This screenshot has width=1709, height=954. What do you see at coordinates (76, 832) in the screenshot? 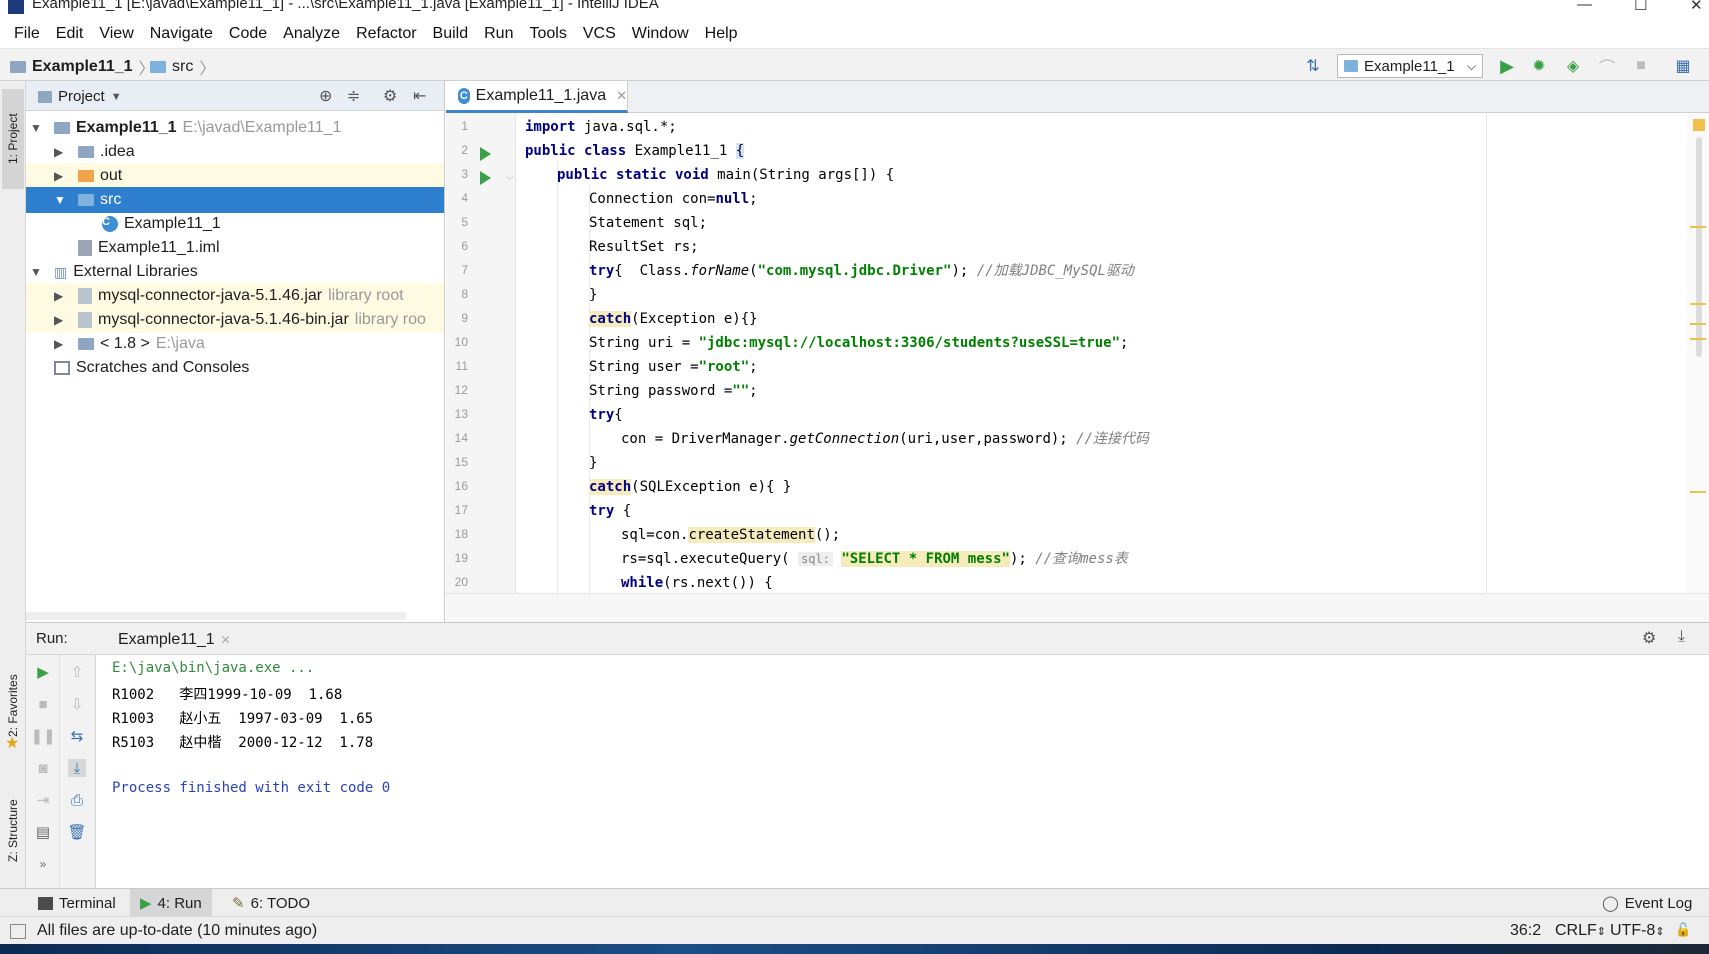
I see `clear-trash-icon: 🗑` at bounding box center [76, 832].